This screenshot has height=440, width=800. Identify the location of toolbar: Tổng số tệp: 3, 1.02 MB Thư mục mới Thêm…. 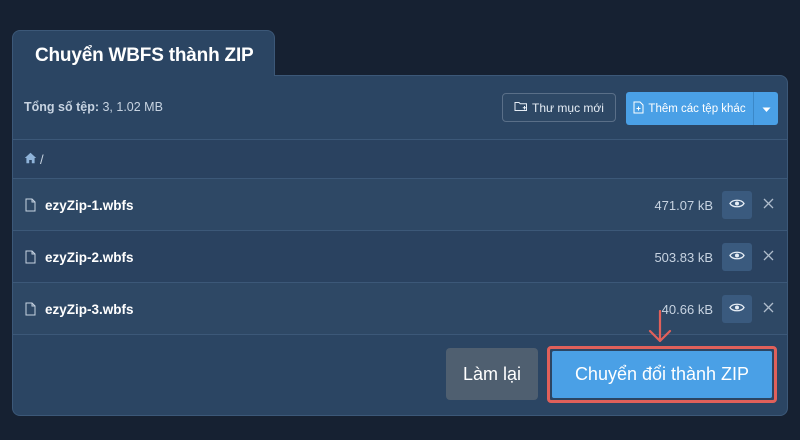
(400, 107).